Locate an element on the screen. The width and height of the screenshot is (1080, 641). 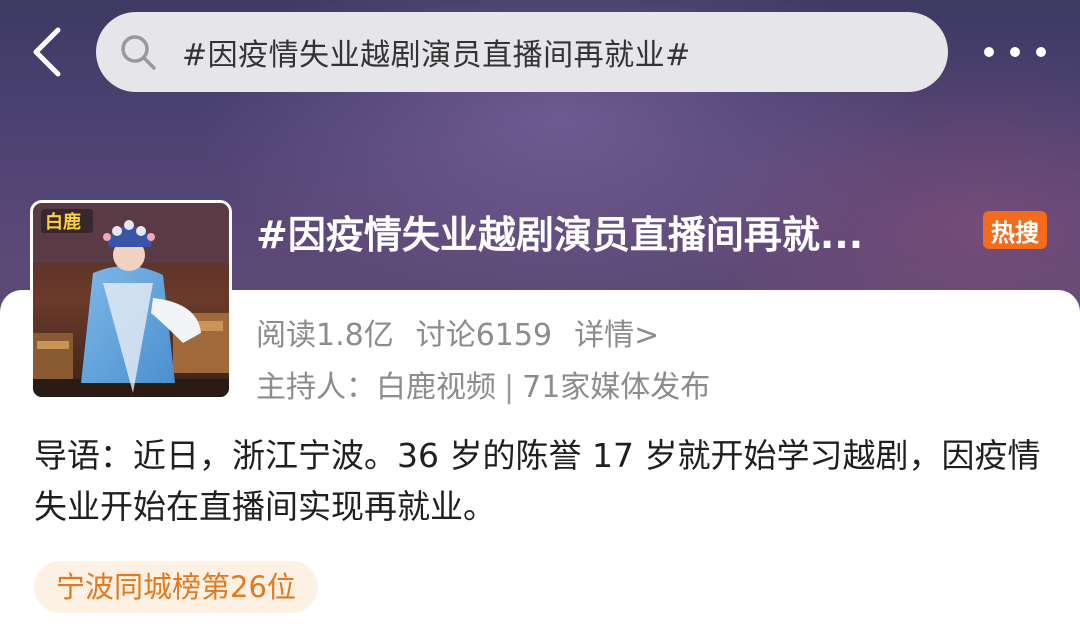
search-bar: #因疫情失业越剧演员直播间再就业# is located at coordinates (522, 52).